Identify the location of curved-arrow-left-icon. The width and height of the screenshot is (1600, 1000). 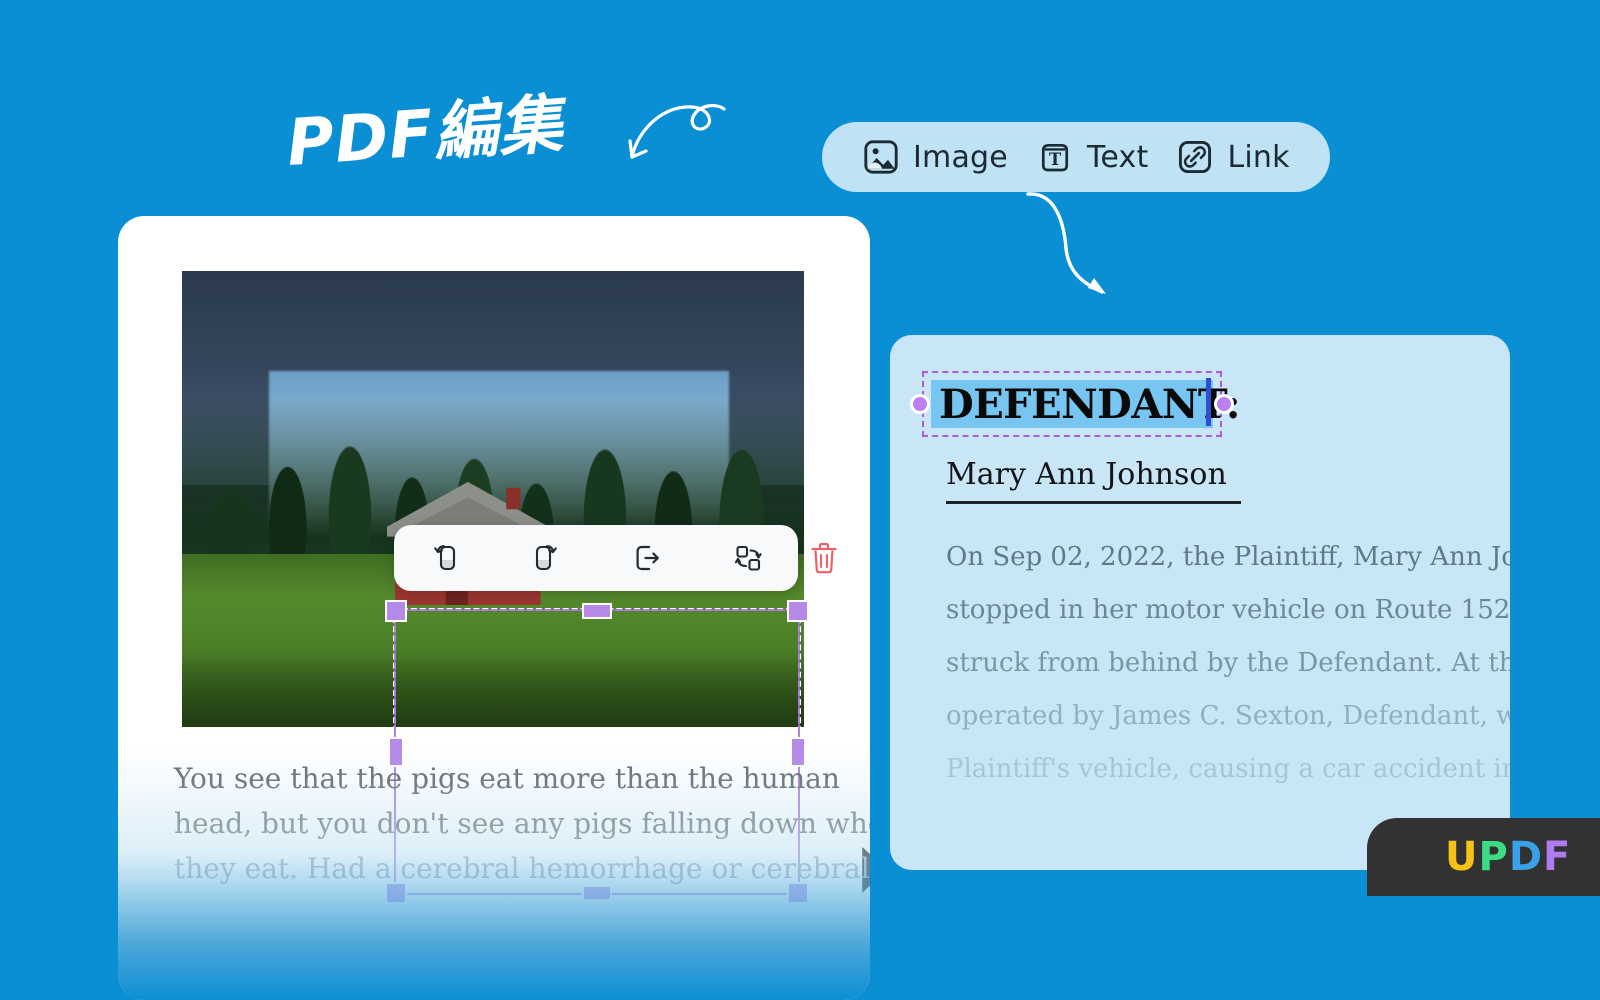
(677, 131).